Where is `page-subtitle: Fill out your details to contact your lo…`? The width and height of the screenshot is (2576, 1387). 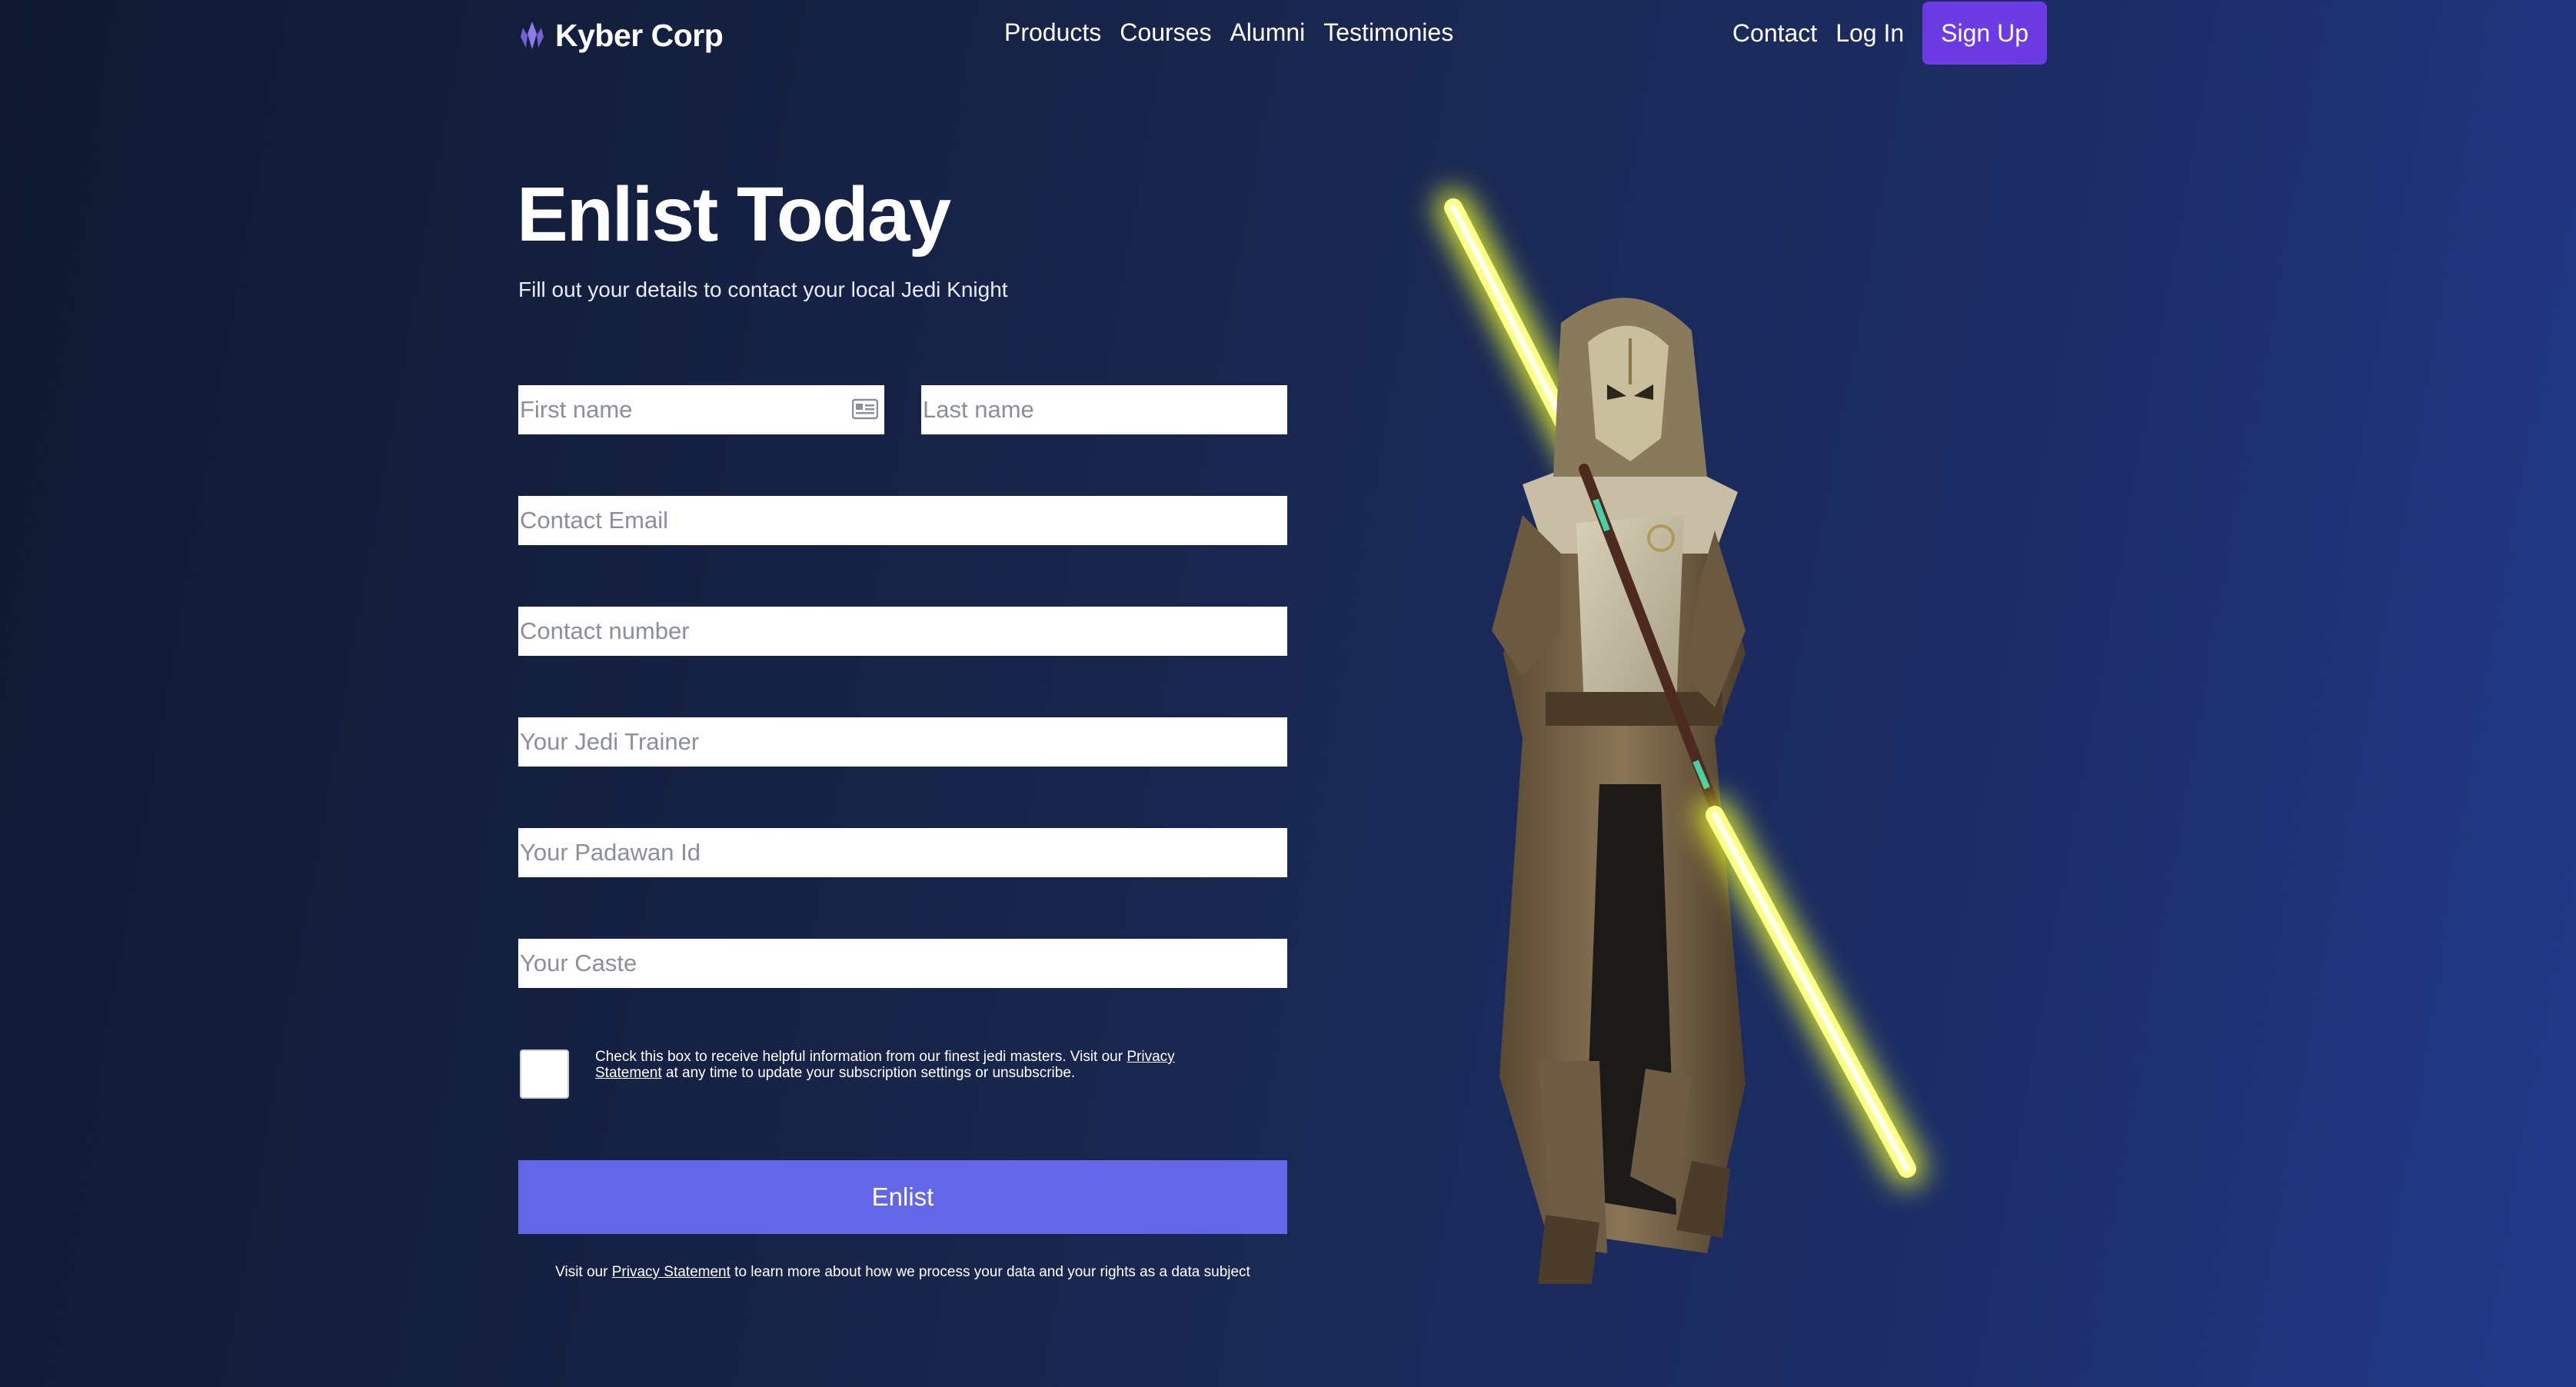
page-subtitle: Fill out your details to contact your lo… is located at coordinates (763, 289).